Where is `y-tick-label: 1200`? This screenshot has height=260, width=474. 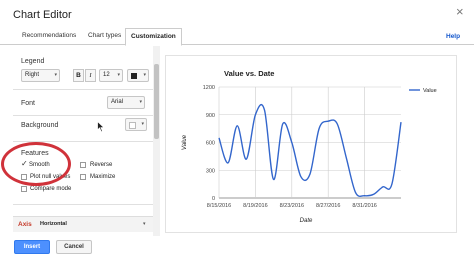 y-tick-label: 1200 is located at coordinates (209, 88).